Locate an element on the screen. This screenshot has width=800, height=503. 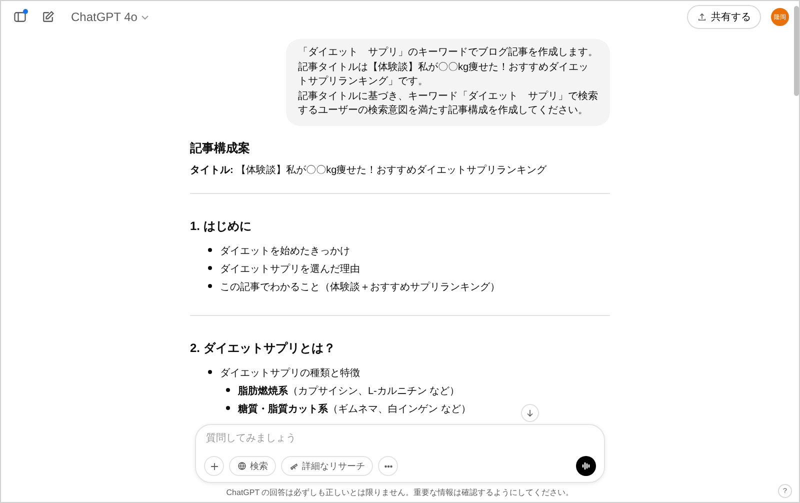
list-item: ダイエットを始めたきっかけ is located at coordinates (285, 251).